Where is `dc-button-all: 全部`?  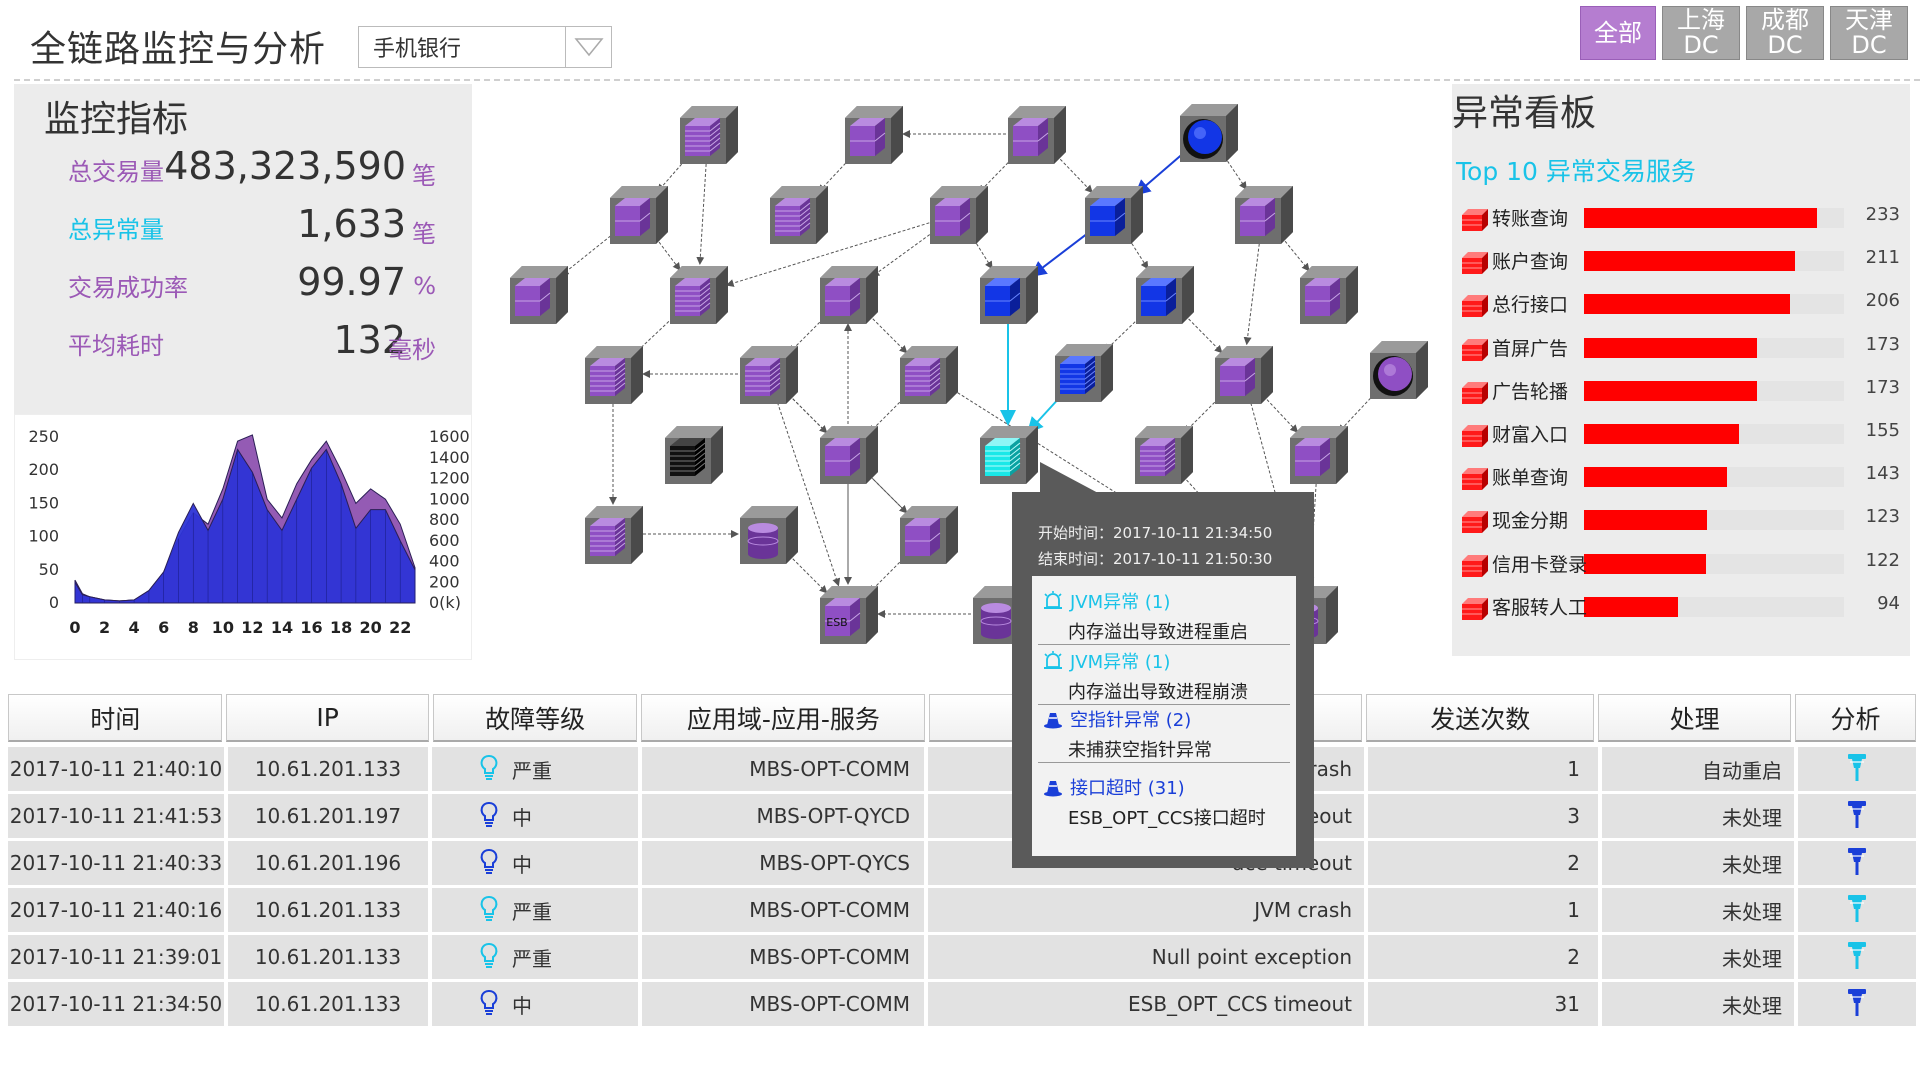
dc-button-all: 全部 is located at coordinates (1618, 33).